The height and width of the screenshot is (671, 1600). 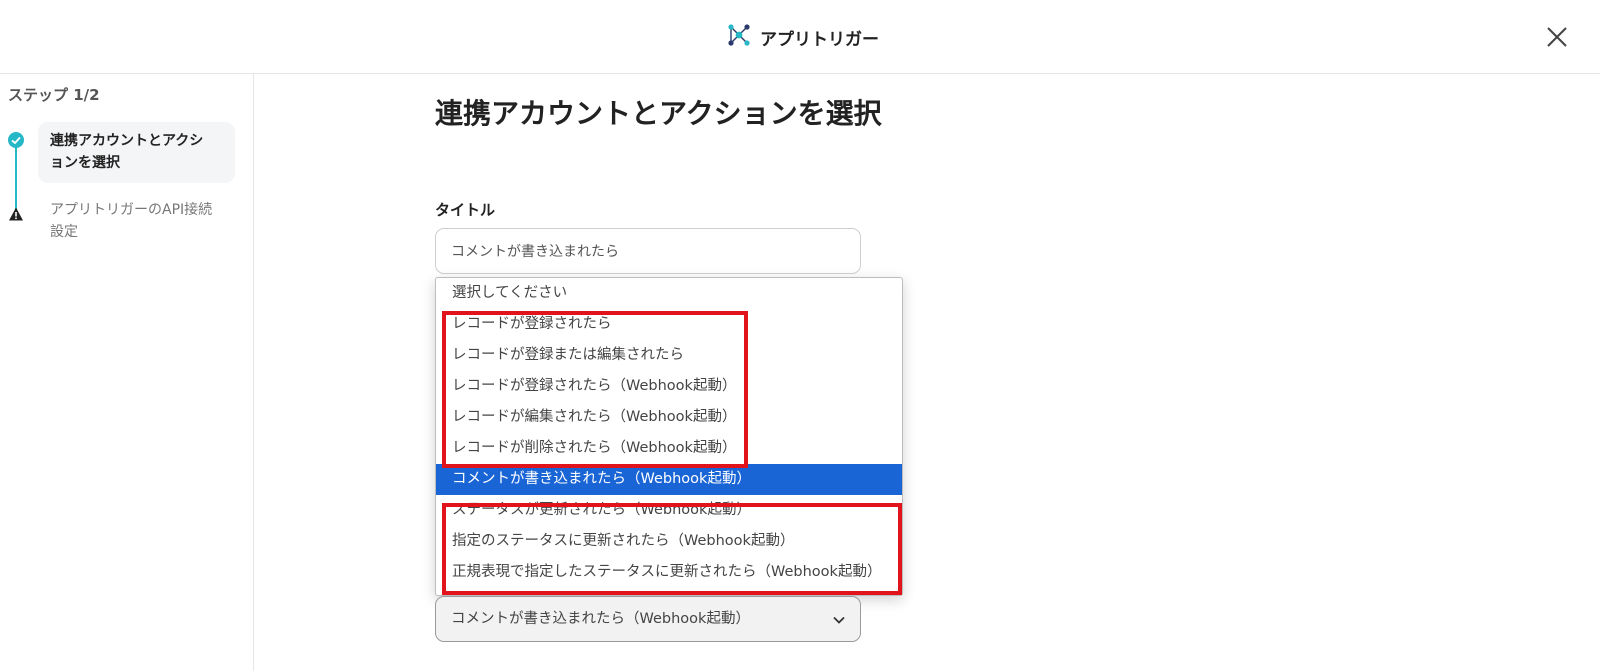 I want to click on page-title: 連携アカウントとアクションを選択, so click(x=658, y=113).